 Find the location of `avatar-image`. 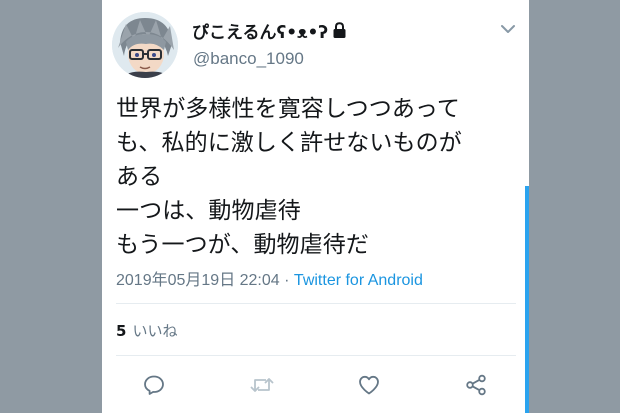

avatar-image is located at coordinates (145, 45).